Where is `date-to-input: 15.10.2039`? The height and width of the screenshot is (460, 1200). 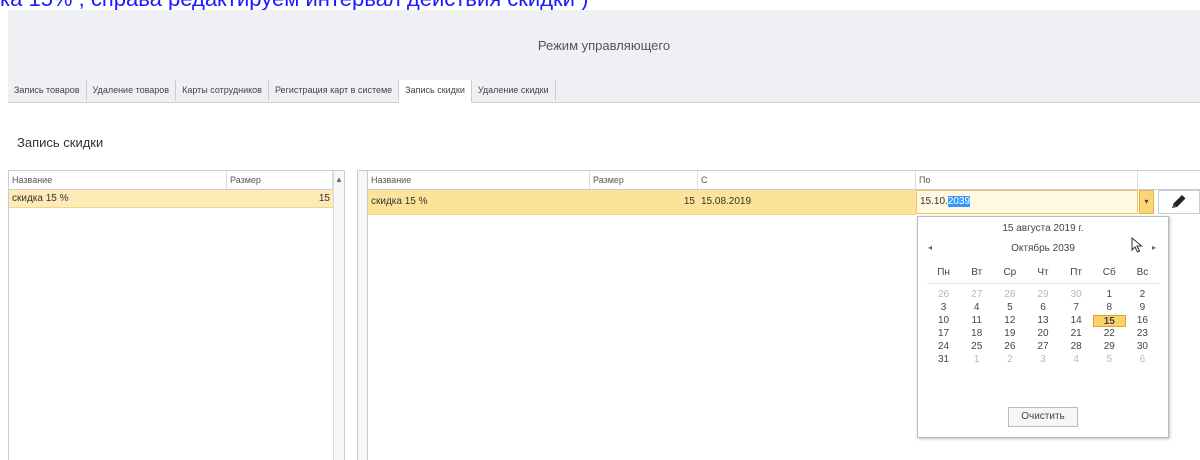
date-to-input: 15.10.2039 is located at coordinates (1027, 202).